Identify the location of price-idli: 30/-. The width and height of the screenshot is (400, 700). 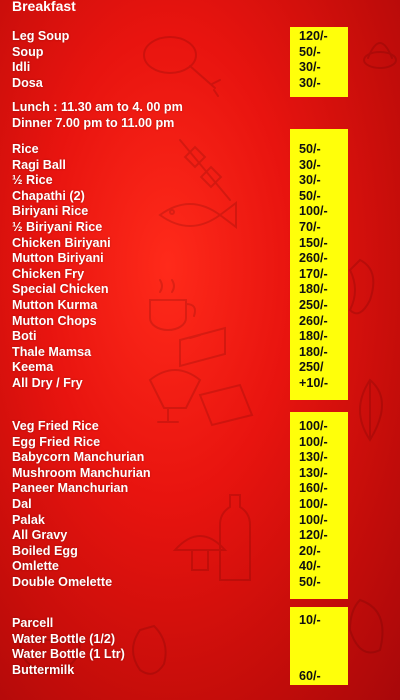
(310, 67).